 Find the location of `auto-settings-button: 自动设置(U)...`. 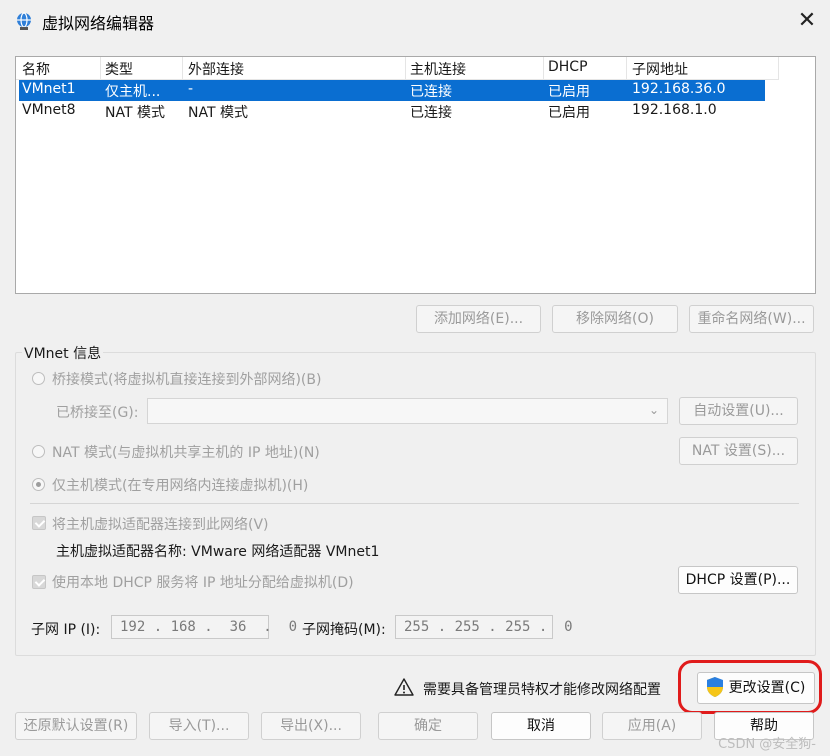

auto-settings-button: 自动设置(U)... is located at coordinates (738, 411).